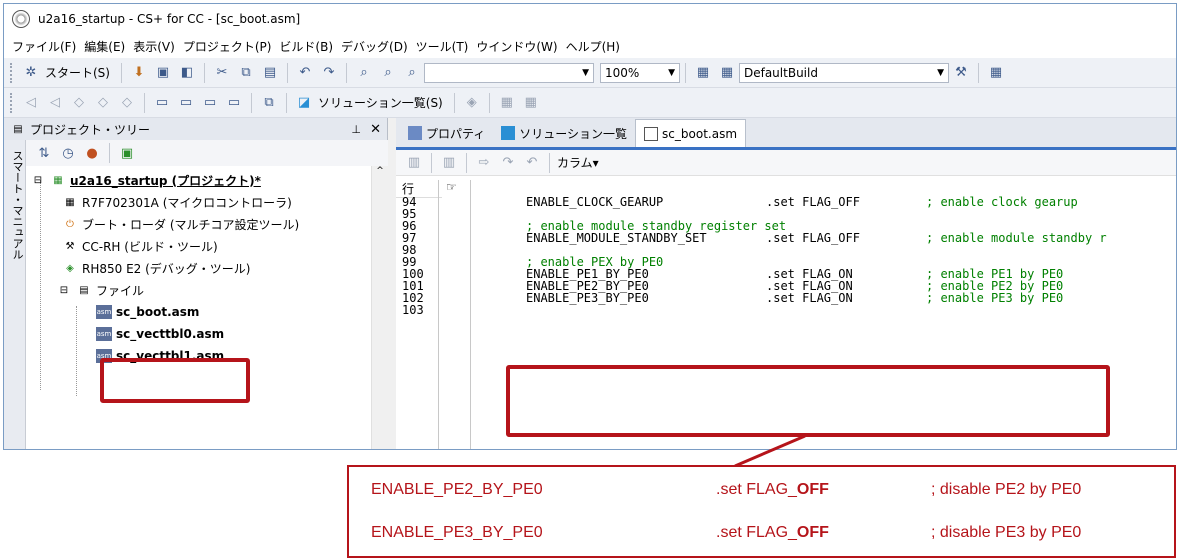 The image size is (1177, 559). What do you see at coordinates (1006, 489) in the screenshot?
I see `callout-comment: ; disable PE2 by PE0` at bounding box center [1006, 489].